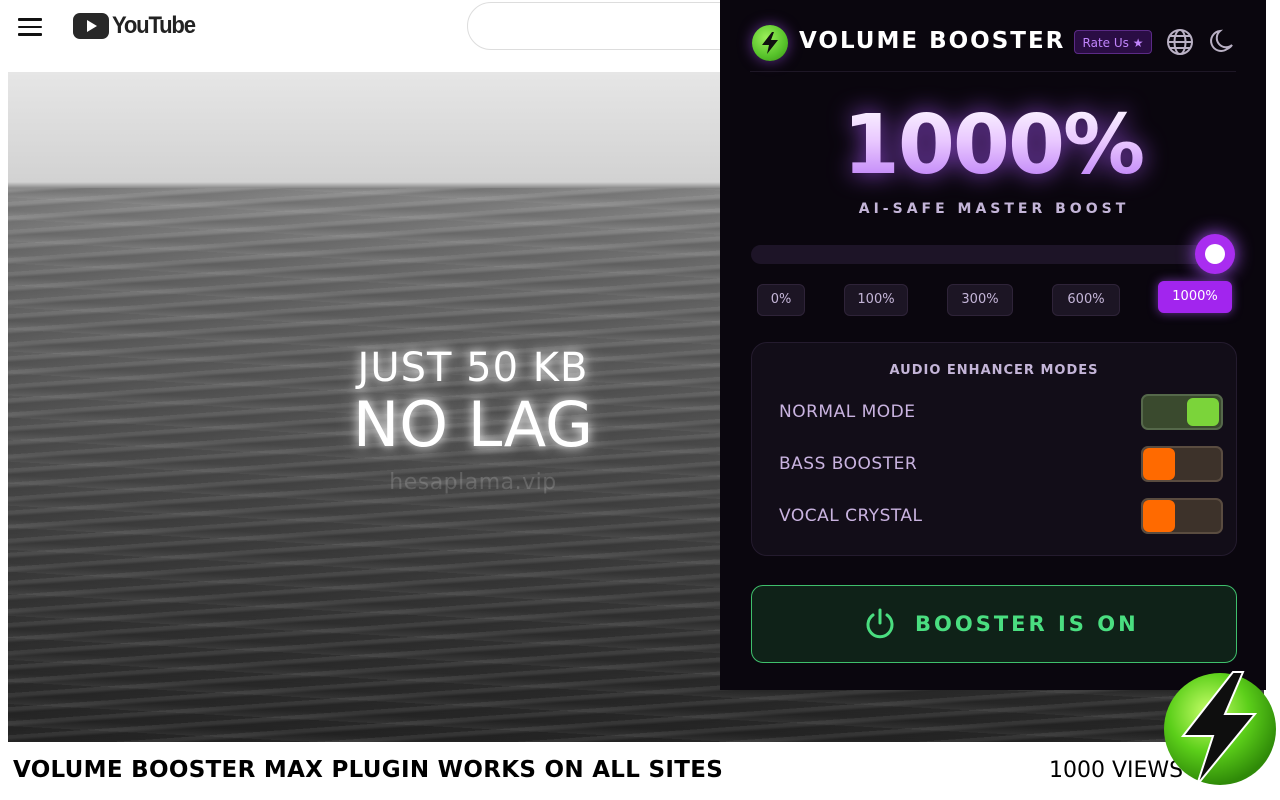 This screenshot has width=1280, height=800. Describe the element at coordinates (1215, 254) in the screenshot. I see `boost-slider-thumb` at that location.